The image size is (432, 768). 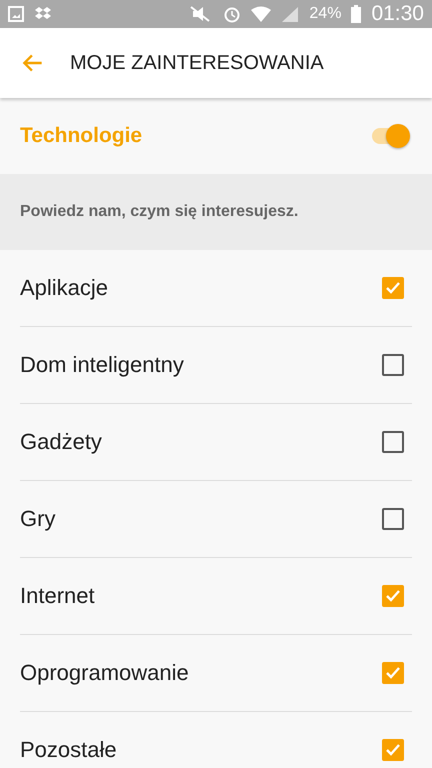 What do you see at coordinates (105, 673) in the screenshot?
I see `interest-label: Oprogramowanie` at bounding box center [105, 673].